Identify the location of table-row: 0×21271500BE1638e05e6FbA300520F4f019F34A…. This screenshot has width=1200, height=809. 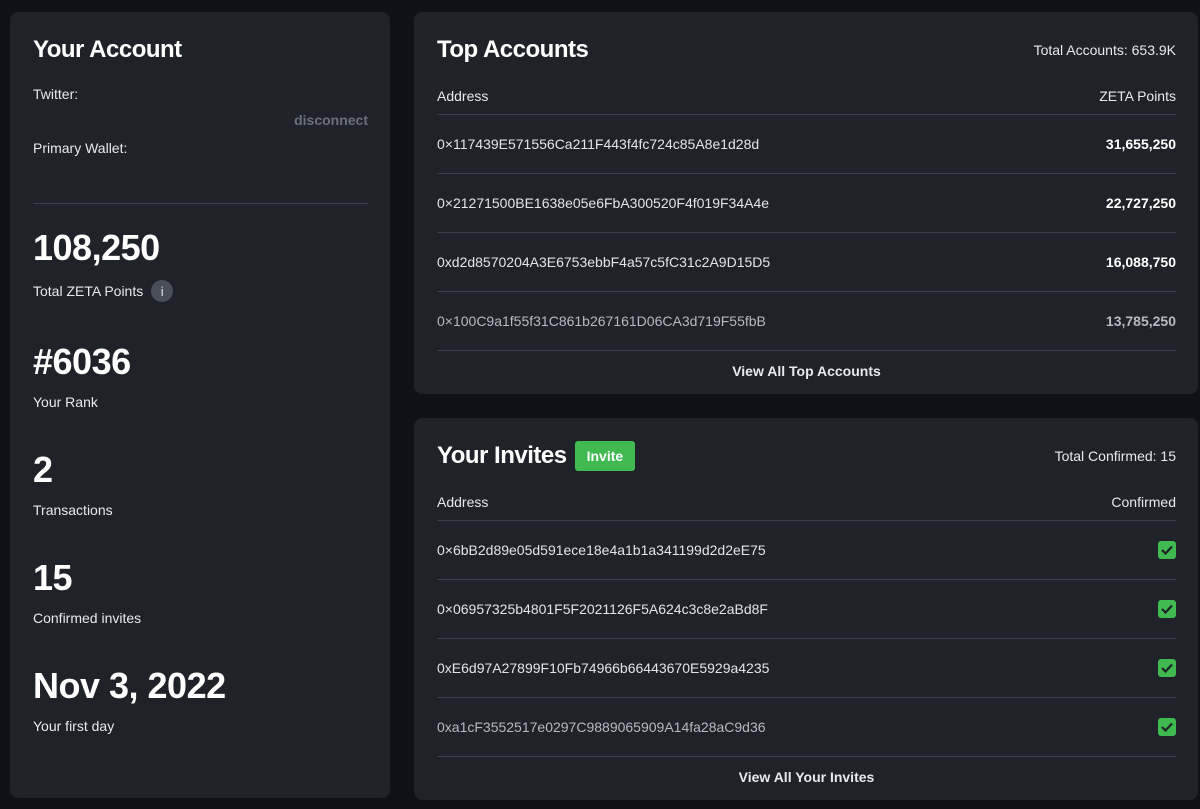
(806, 203).